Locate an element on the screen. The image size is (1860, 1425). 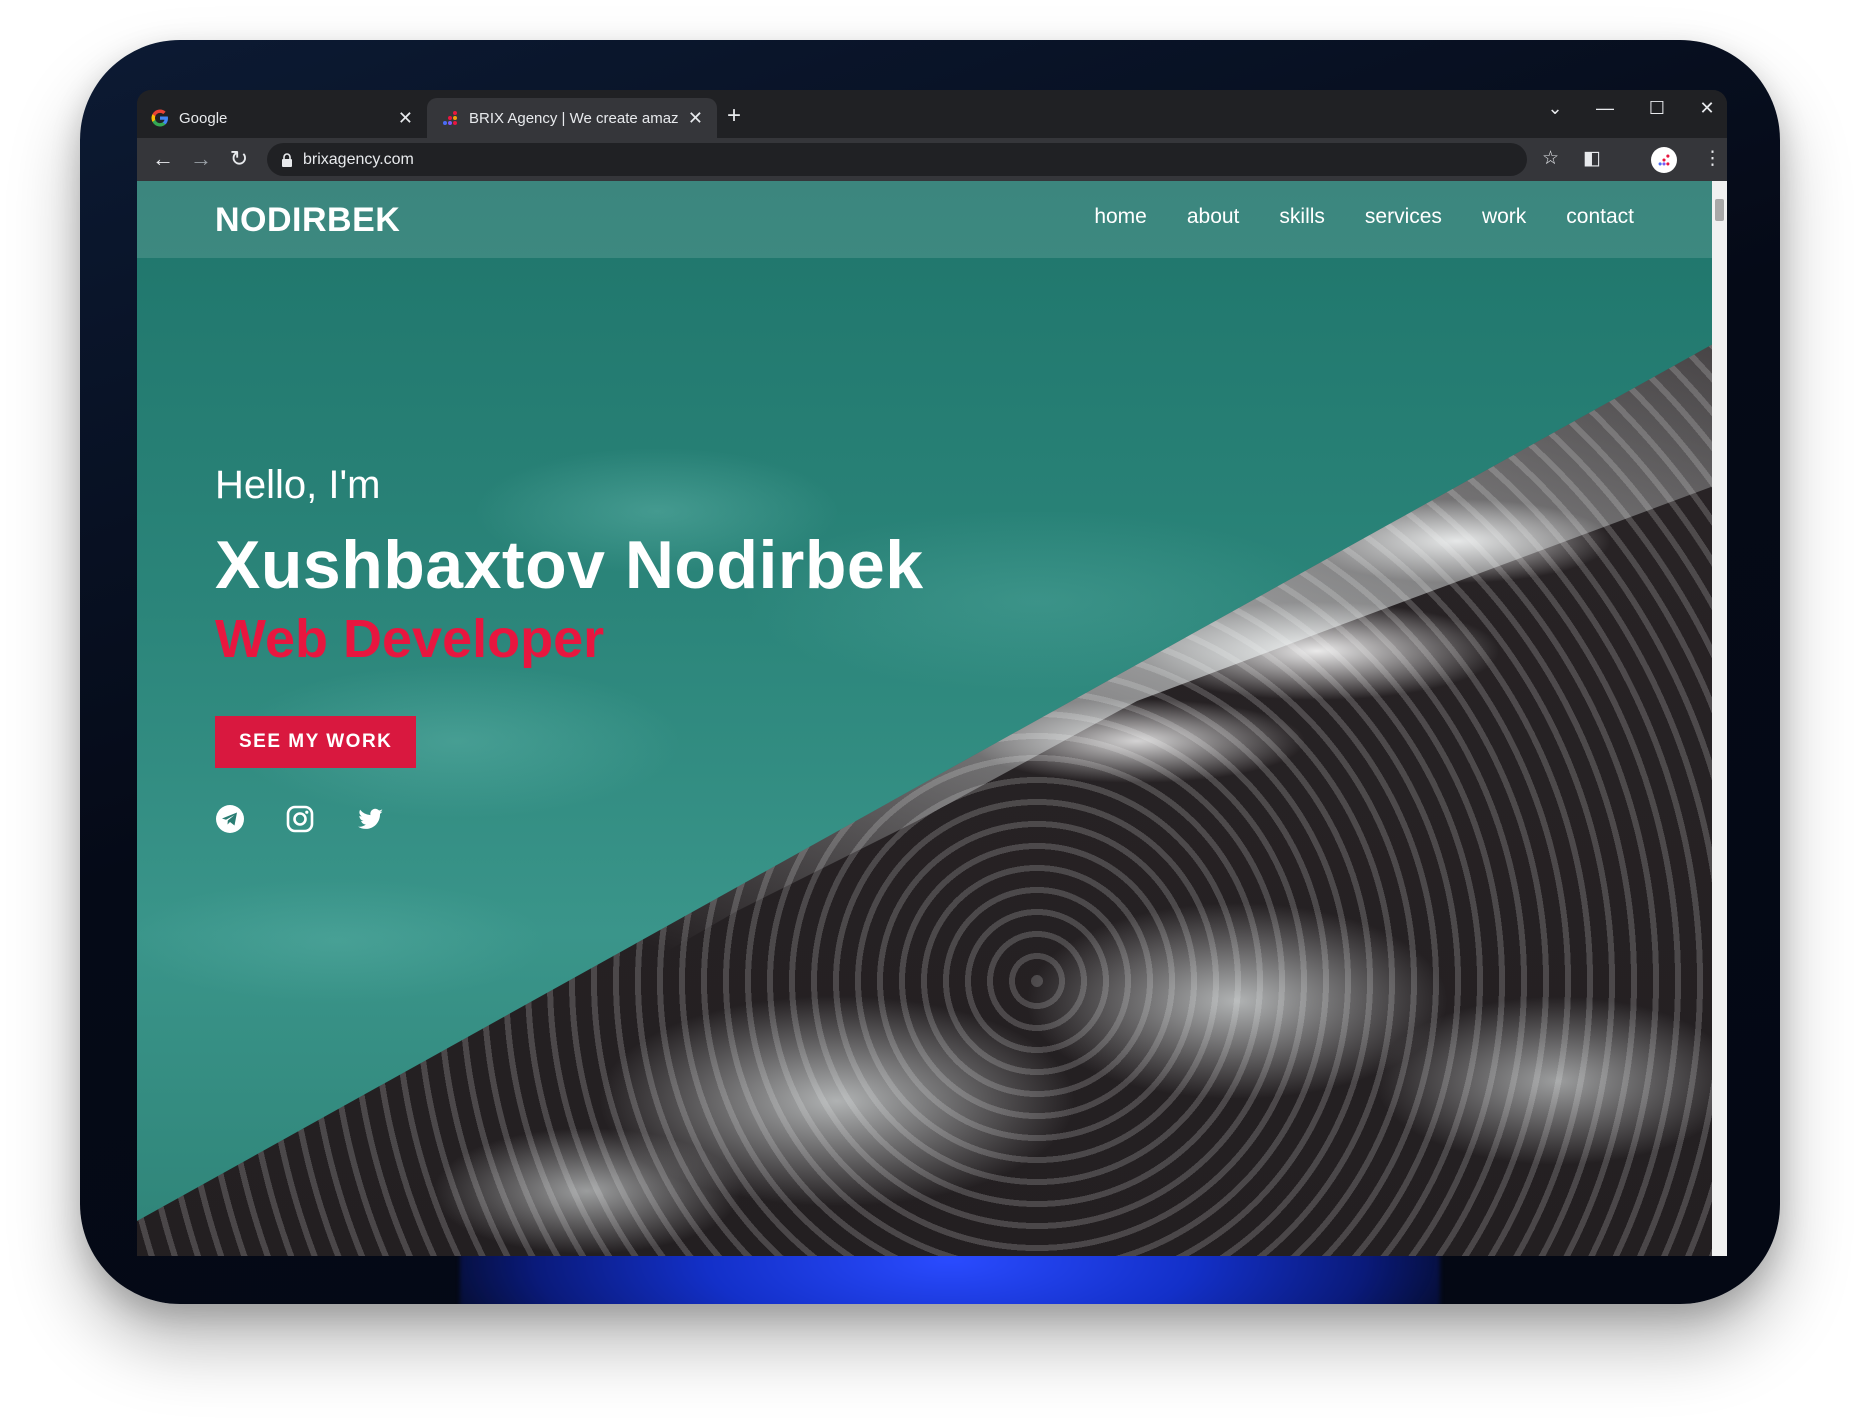
scrollbar-thumb is located at coordinates (1719, 210).